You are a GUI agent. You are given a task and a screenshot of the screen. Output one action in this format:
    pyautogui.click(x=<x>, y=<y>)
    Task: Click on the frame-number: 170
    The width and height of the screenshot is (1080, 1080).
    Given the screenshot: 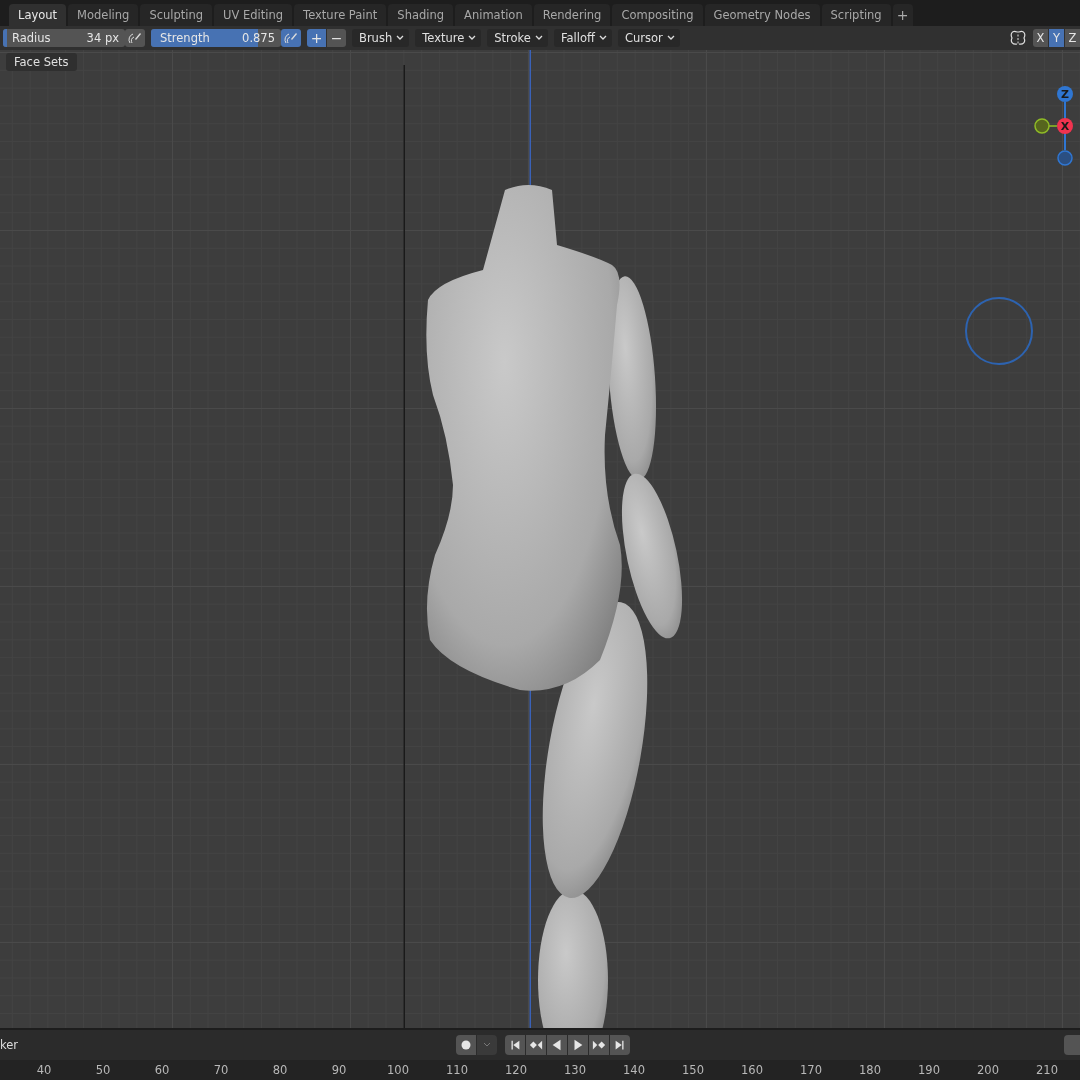 What is the action you would take?
    pyautogui.click(x=811, y=1070)
    